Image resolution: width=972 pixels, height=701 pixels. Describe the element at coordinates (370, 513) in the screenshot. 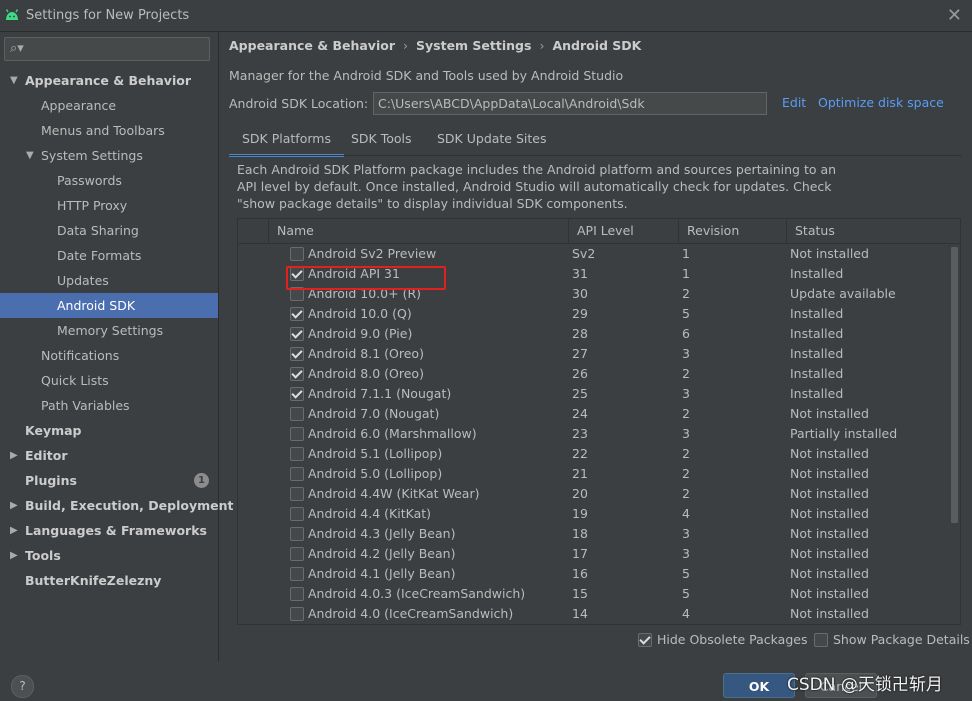

I see `cell-name: Android 4.4 (KitKat)` at that location.